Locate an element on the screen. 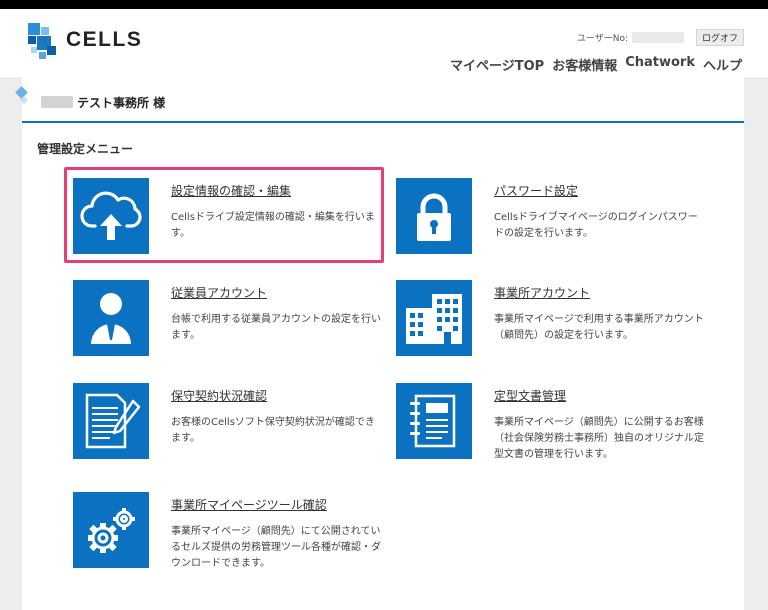 The width and height of the screenshot is (768, 610). user-no-value is located at coordinates (657, 37).